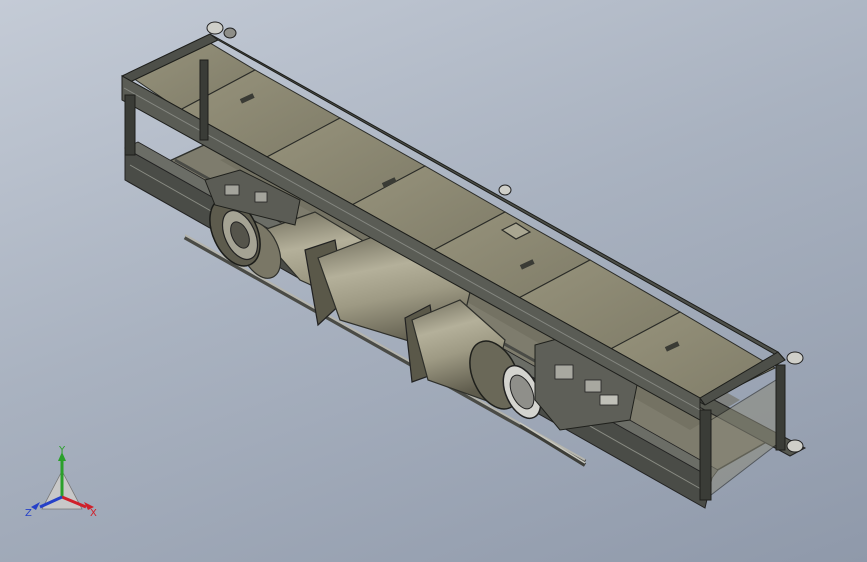 This screenshot has height=562, width=867. I want to click on x-axis-label: X, so click(93, 513).